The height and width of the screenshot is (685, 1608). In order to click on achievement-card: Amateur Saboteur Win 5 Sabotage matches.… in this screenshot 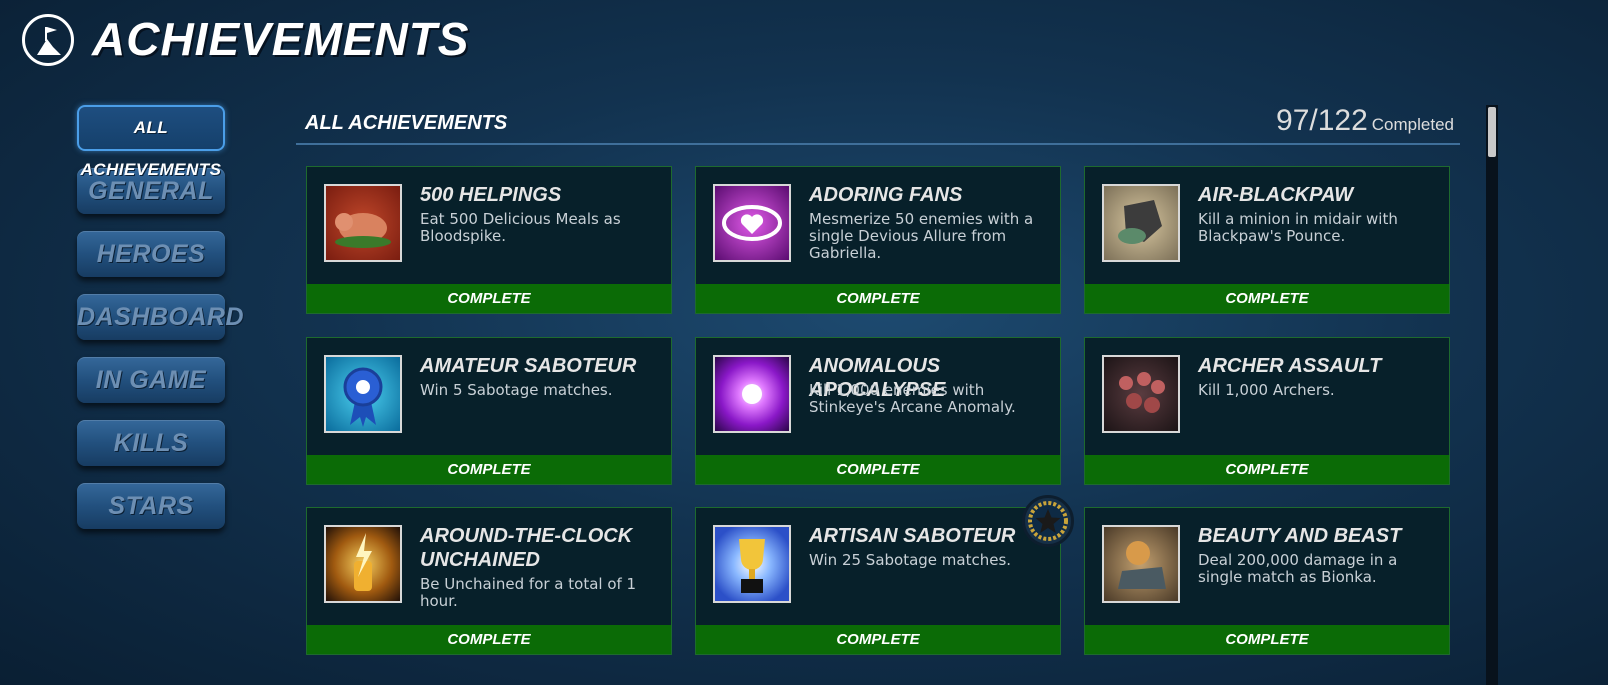, I will do `click(489, 411)`.